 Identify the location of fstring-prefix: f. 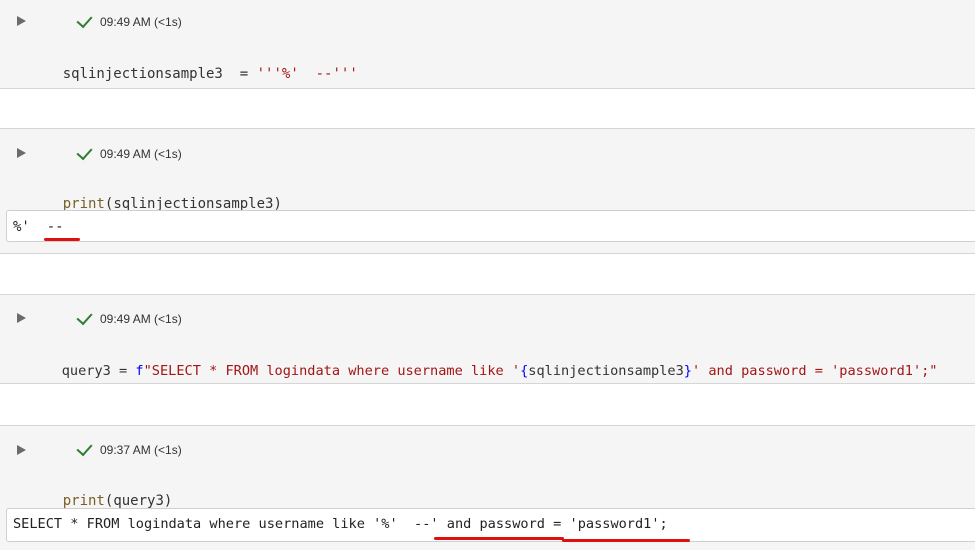
(139, 371).